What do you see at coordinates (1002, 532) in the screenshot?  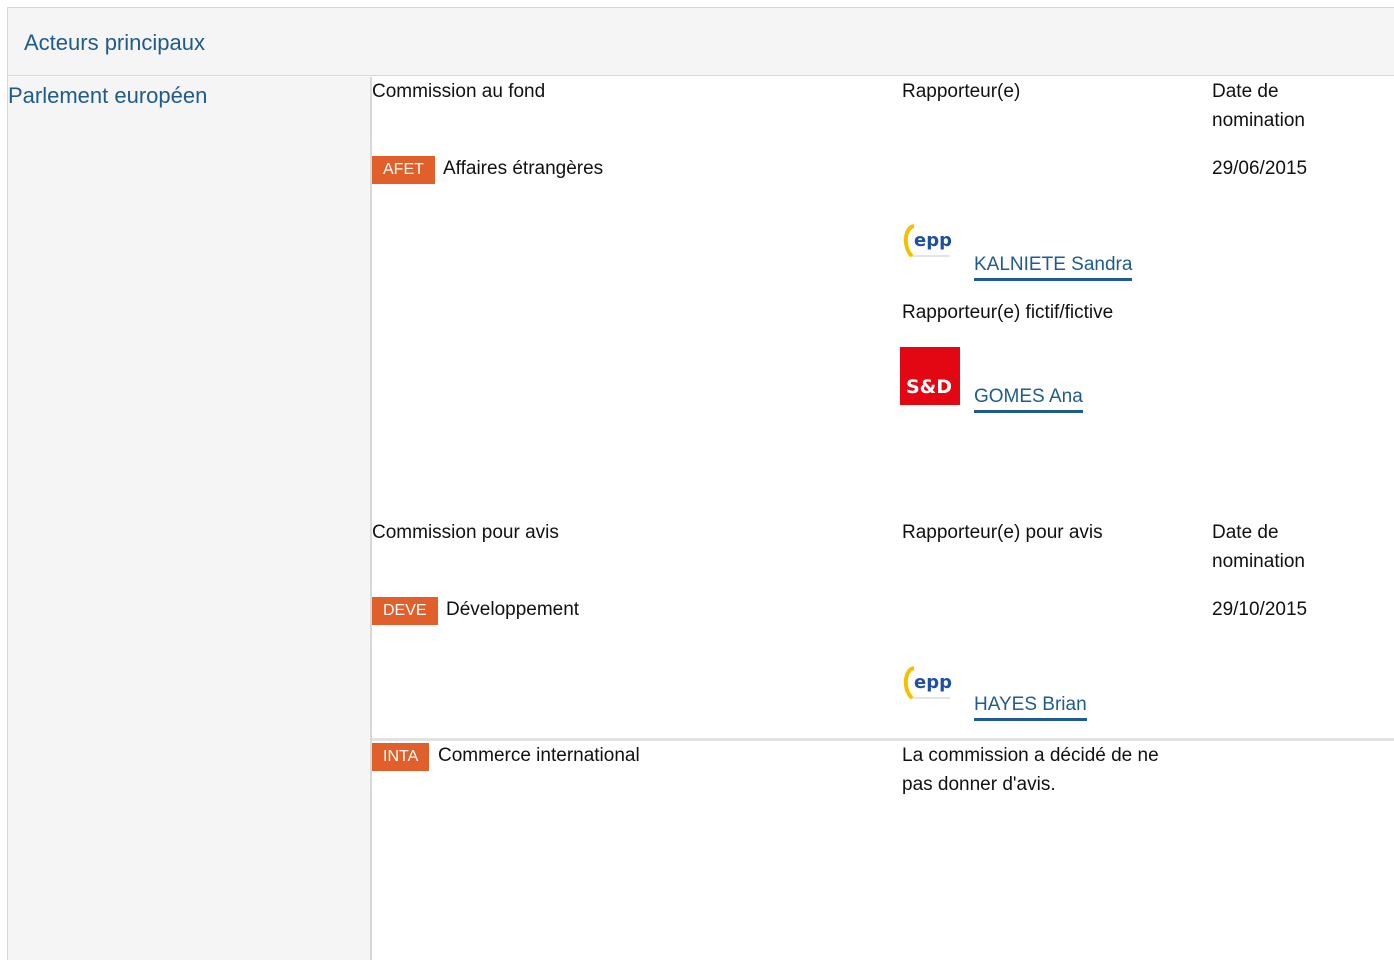 I see `opinion-rapporteur-heading: Rapporteur(e) pour avis` at bounding box center [1002, 532].